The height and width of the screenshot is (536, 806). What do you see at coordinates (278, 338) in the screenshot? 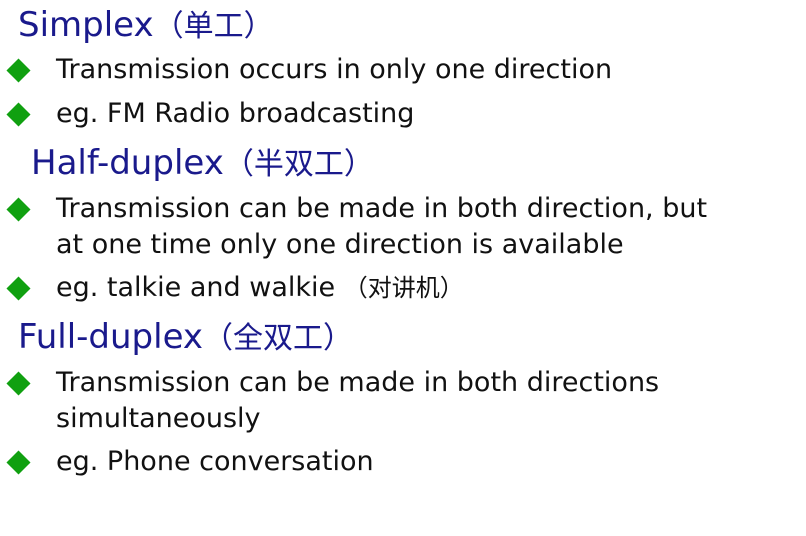
I see `heading-chinese-text: （全双工）` at bounding box center [278, 338].